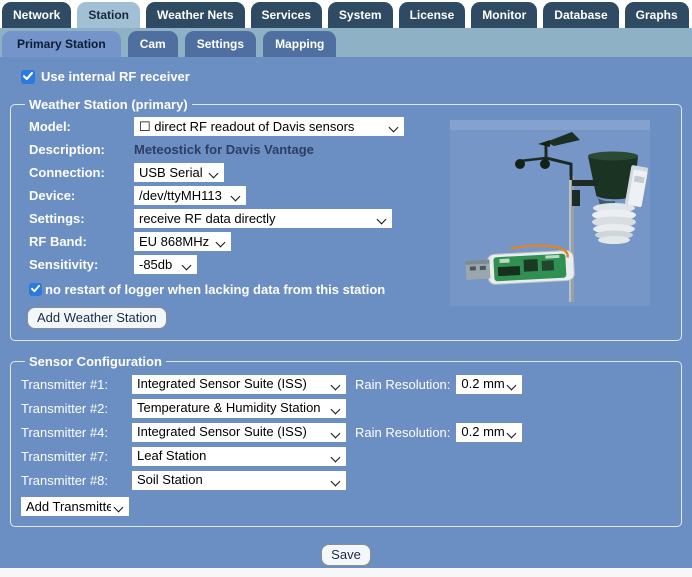  What do you see at coordinates (109, 15) in the screenshot?
I see `tab-station: Station` at bounding box center [109, 15].